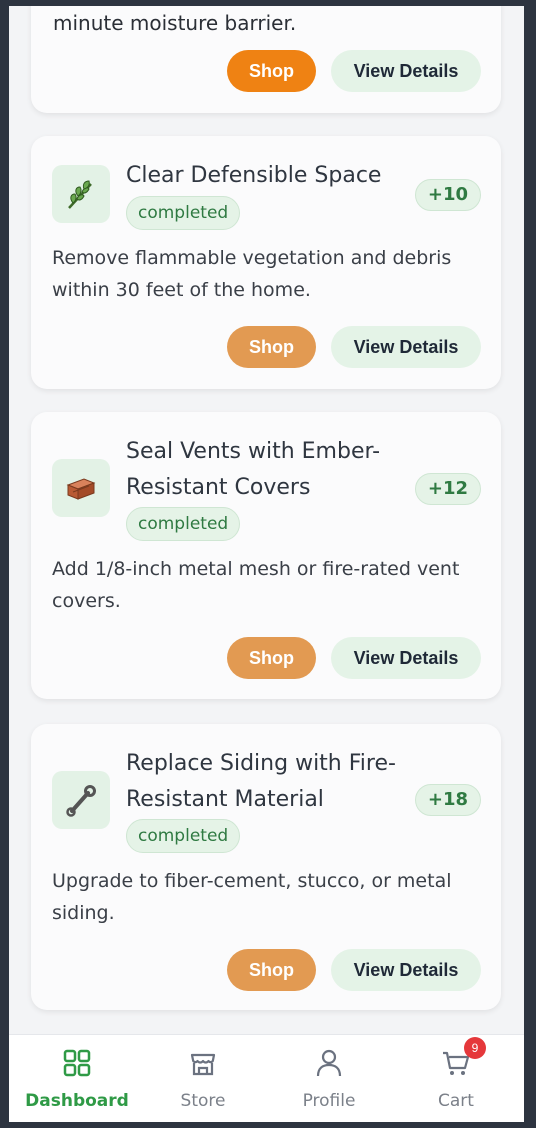 This screenshot has width=536, height=1128. I want to click on nav-label: Dashboard, so click(77, 1101).